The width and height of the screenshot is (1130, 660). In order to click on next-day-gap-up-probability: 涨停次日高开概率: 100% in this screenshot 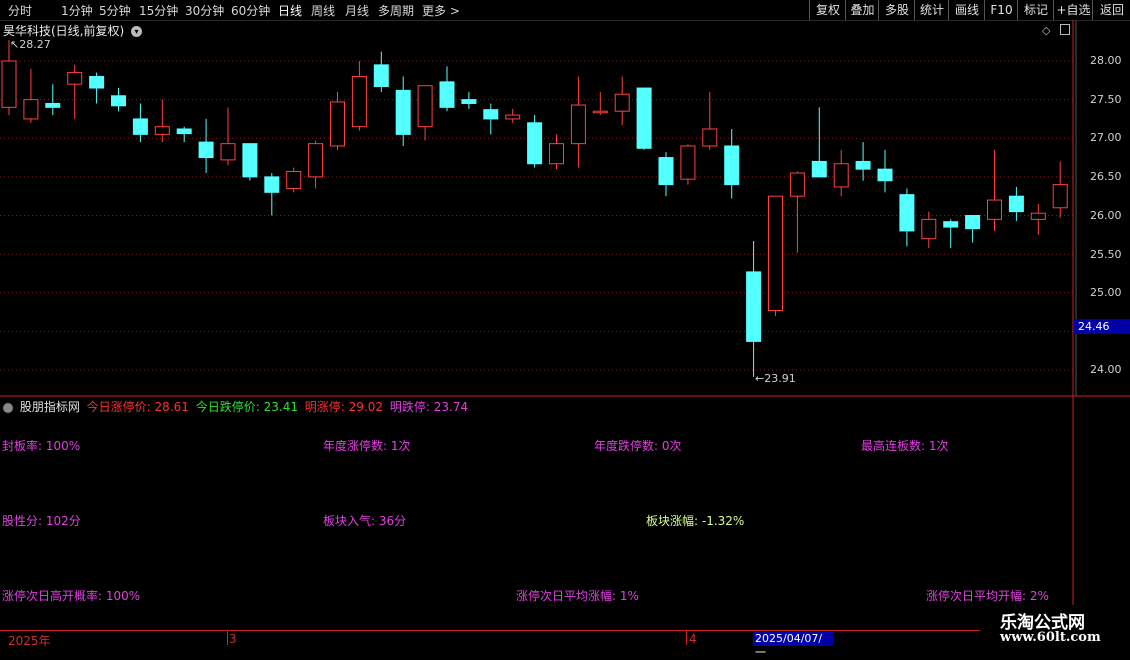, I will do `click(71, 596)`.